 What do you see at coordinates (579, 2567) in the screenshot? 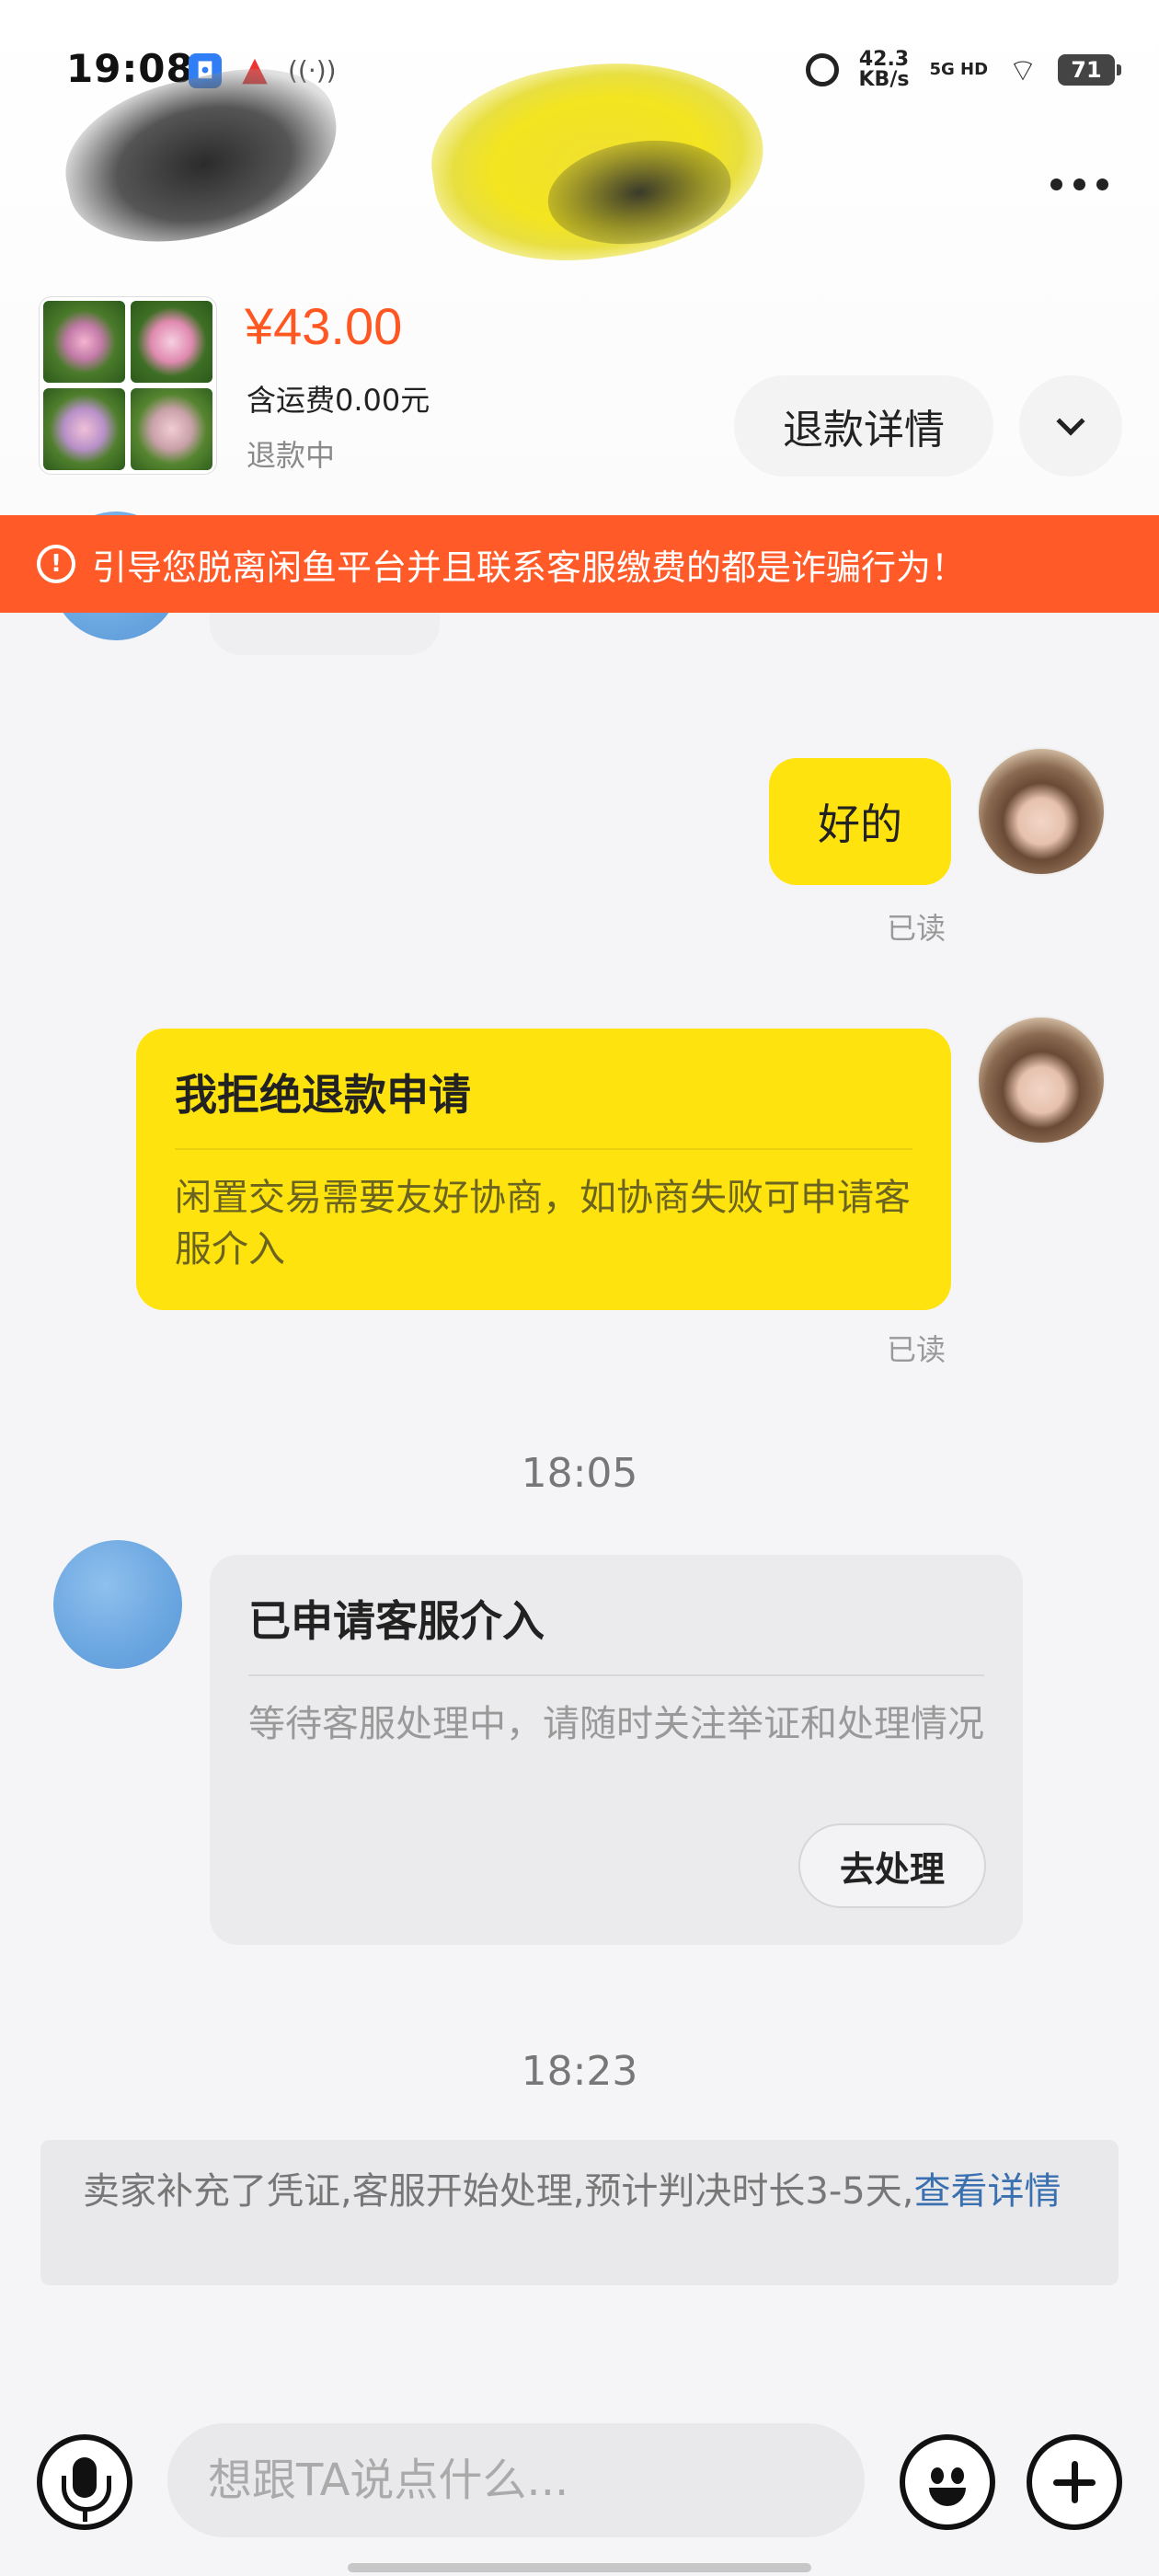
I see `home-indicator` at bounding box center [579, 2567].